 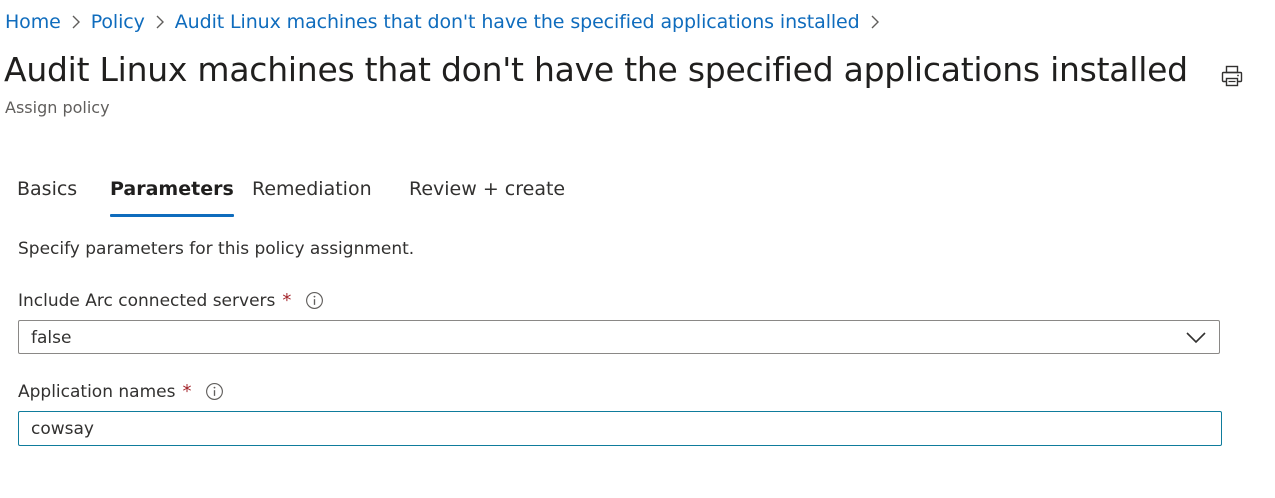 What do you see at coordinates (172, 199) in the screenshot?
I see `tab-parameters: Parameters` at bounding box center [172, 199].